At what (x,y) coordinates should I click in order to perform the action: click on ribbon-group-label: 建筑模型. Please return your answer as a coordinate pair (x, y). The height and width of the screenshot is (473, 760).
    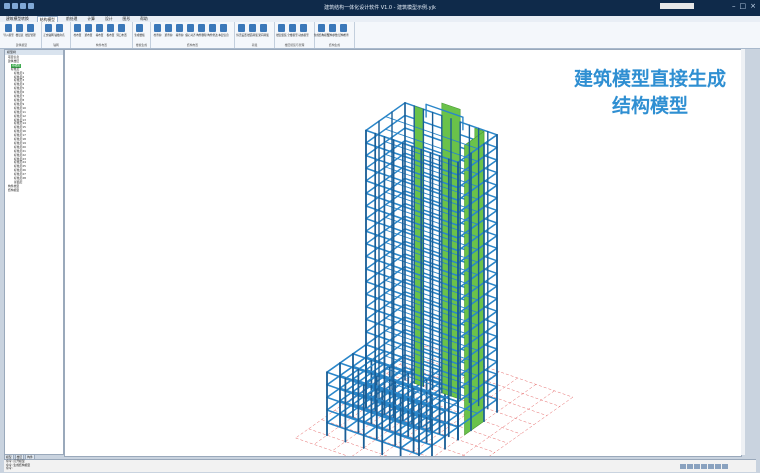
    Looking at the image, I should click on (21, 45).